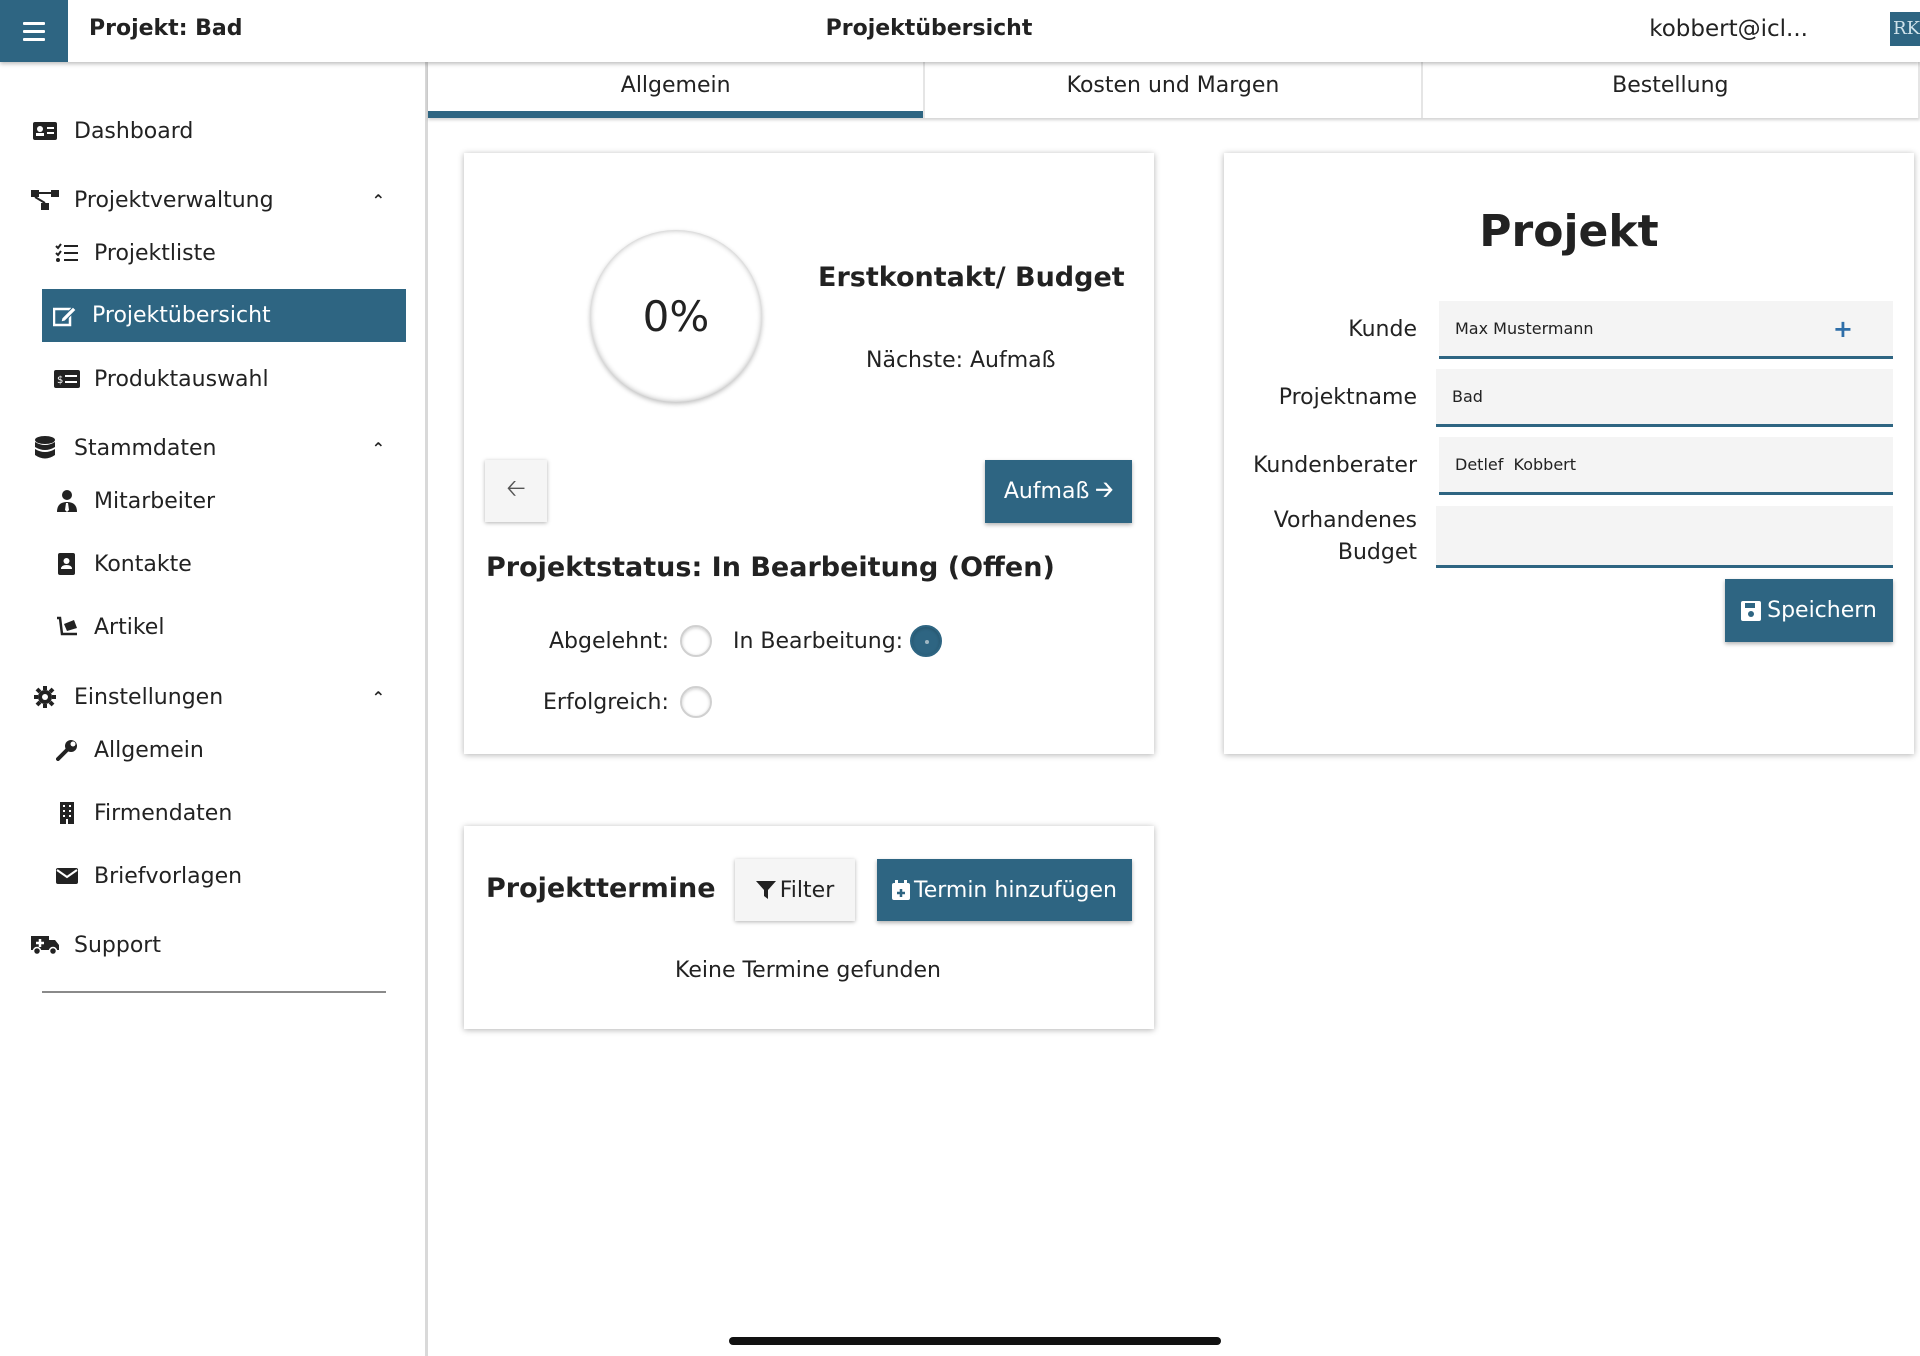 The width and height of the screenshot is (1920, 1356). What do you see at coordinates (606, 702) in the screenshot?
I see `status-label-erfolgreich: Erfolgreich:` at bounding box center [606, 702].